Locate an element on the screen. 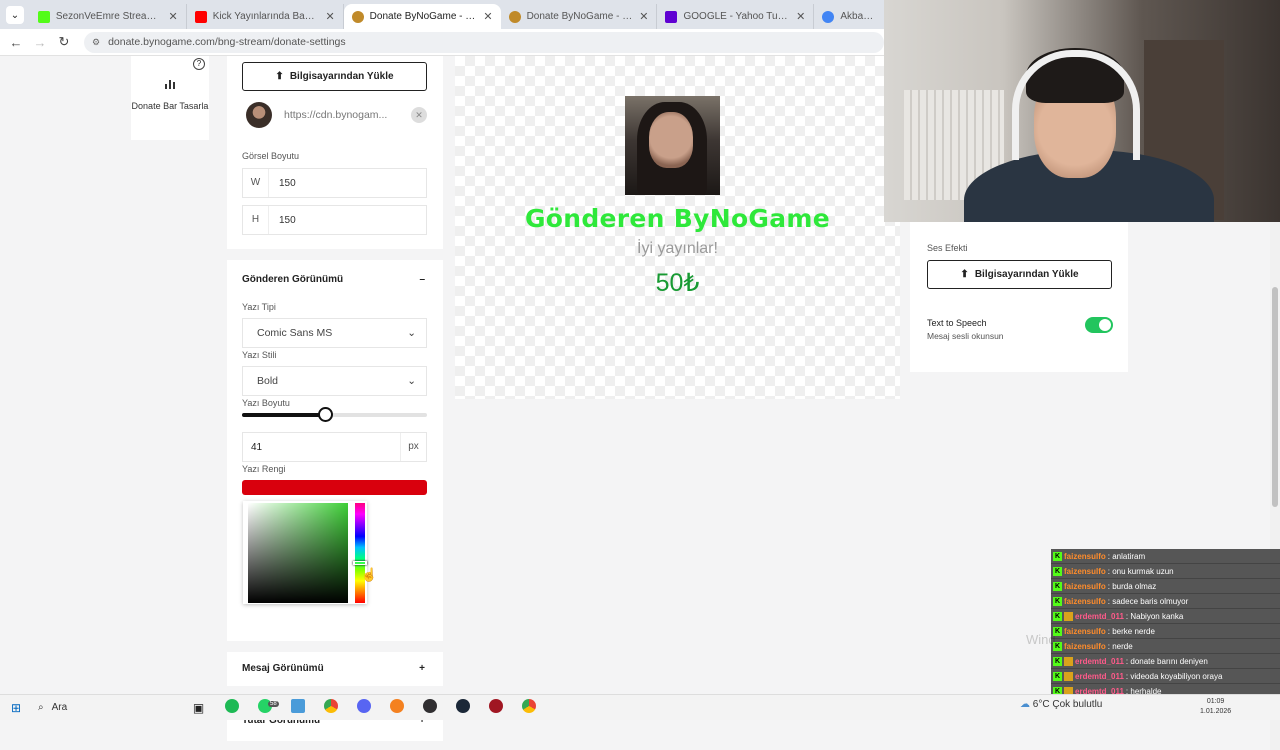 Image resolution: width=1280 pixels, height=750 pixels. preview-message-text: İyi yayınlar! is located at coordinates (677, 248).